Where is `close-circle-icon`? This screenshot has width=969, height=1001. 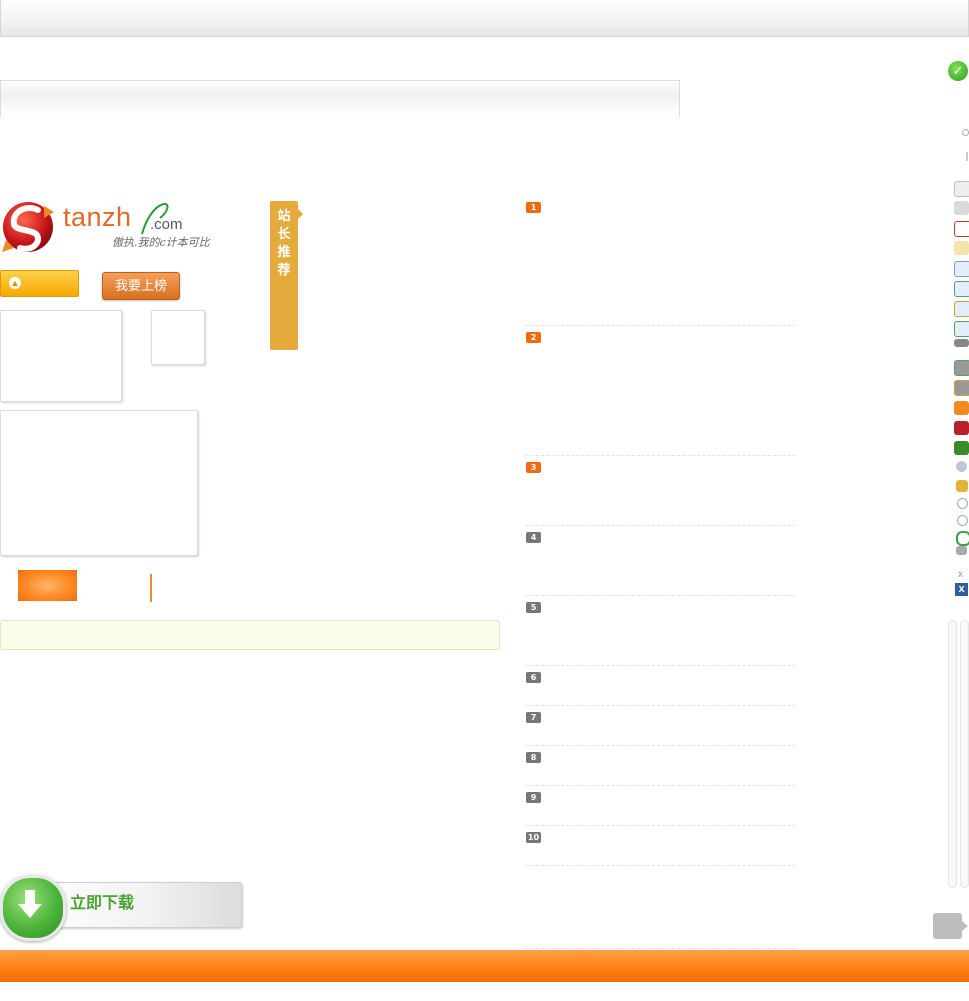
close-circle-icon is located at coordinates (962, 503).